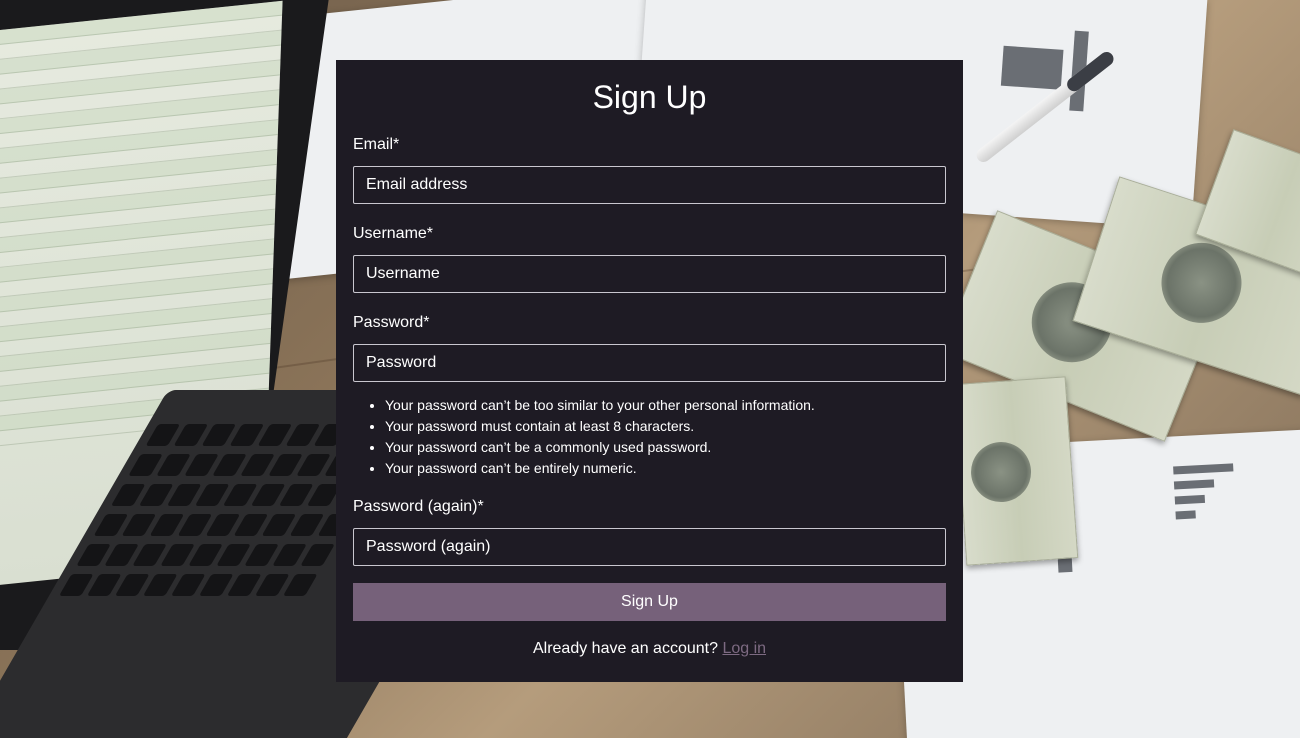 This screenshot has width=1300, height=738. I want to click on email-field, so click(649, 185).